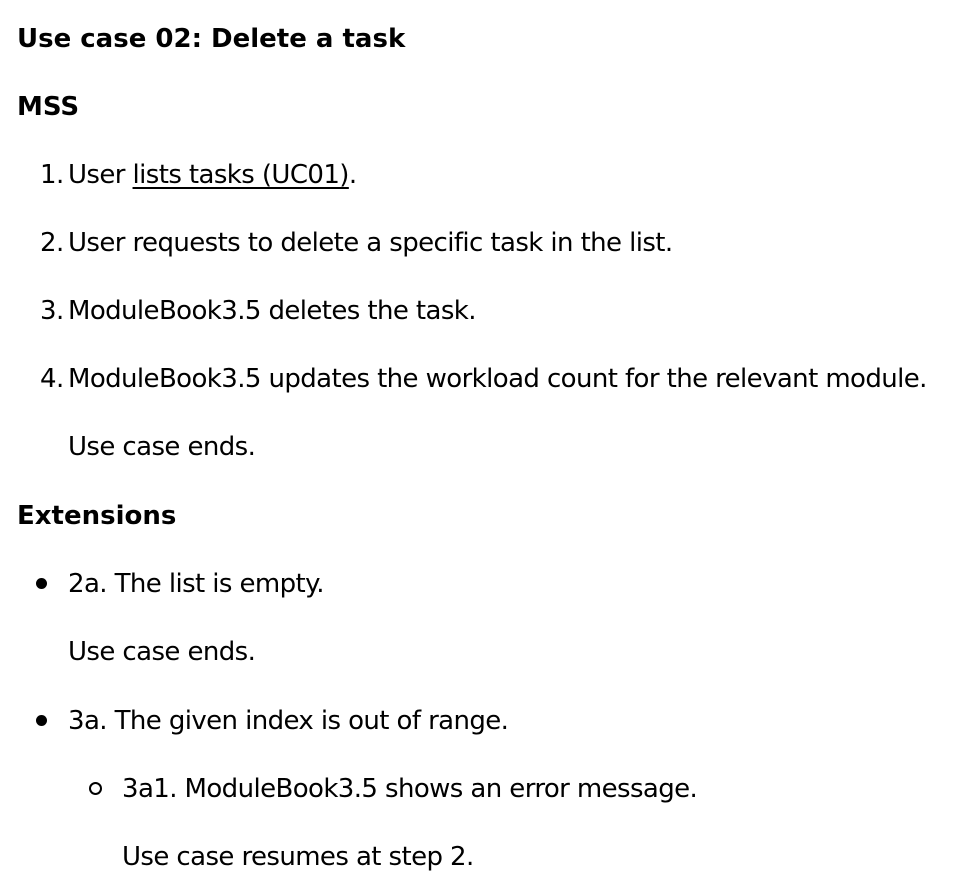 The height and width of the screenshot is (892, 978). I want to click on step-text: ModuleBook3.5 deletes the task., so click(272, 311).